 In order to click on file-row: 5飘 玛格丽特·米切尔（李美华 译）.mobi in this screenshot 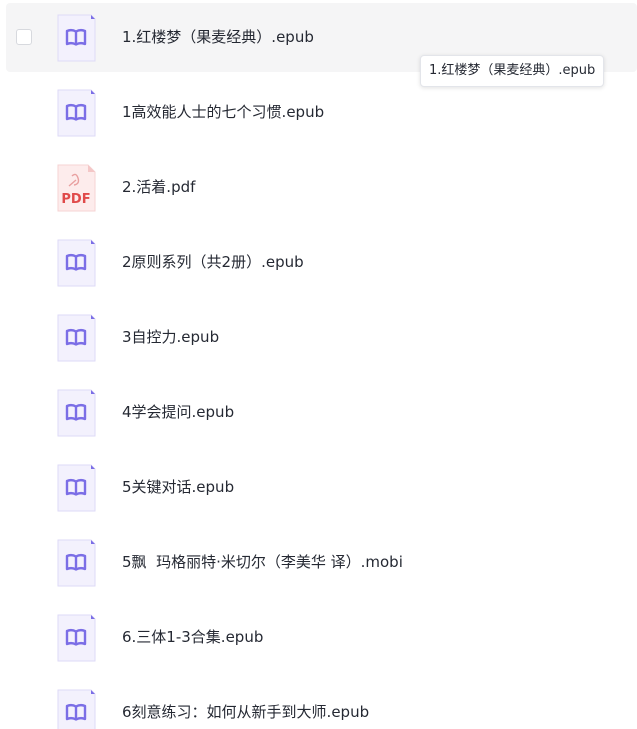, I will do `click(321, 562)`.